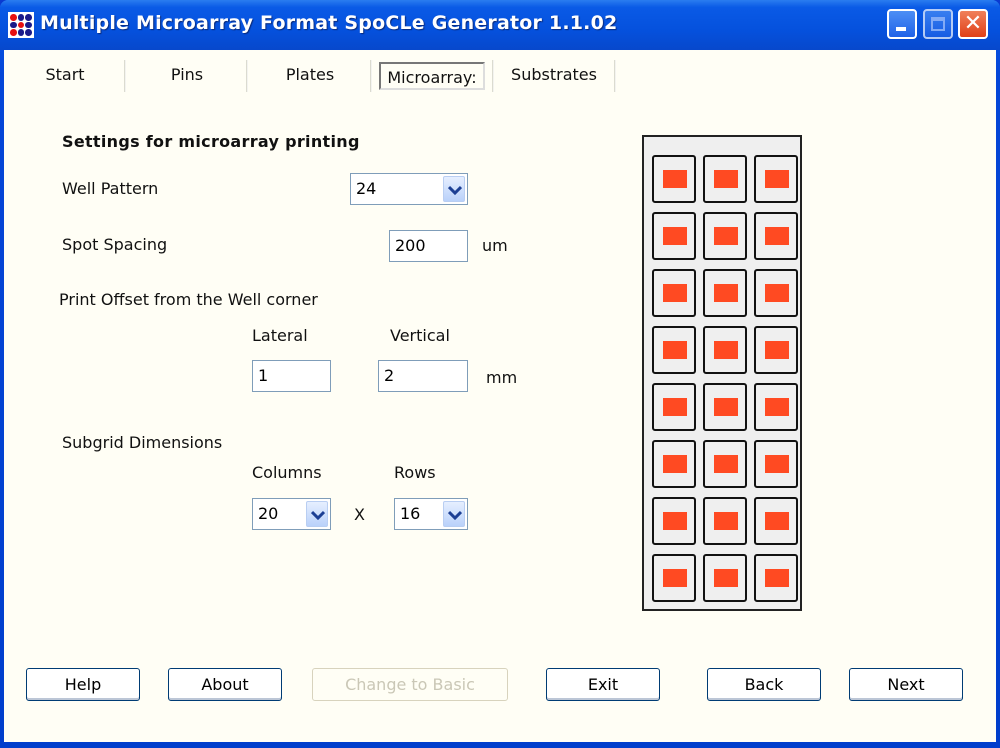 The width and height of the screenshot is (1000, 748). What do you see at coordinates (425, 375) in the screenshot?
I see `vertical-offset-field` at bounding box center [425, 375].